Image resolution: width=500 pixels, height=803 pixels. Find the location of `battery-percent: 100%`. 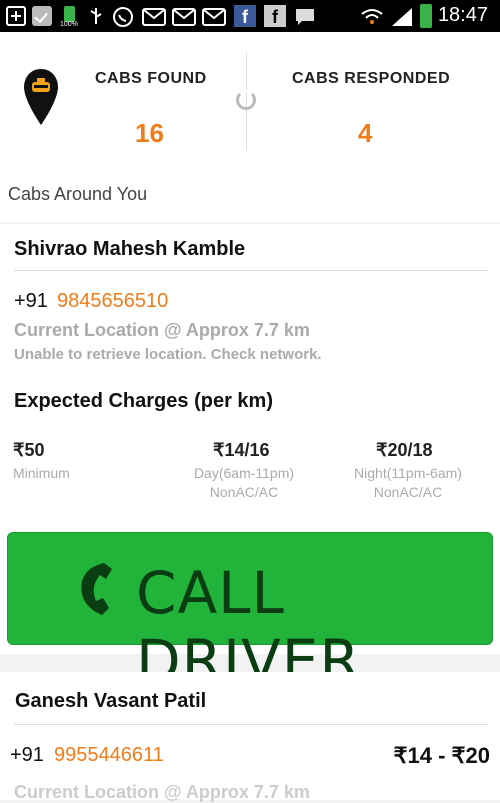

battery-percent: 100% is located at coordinates (69, 24).